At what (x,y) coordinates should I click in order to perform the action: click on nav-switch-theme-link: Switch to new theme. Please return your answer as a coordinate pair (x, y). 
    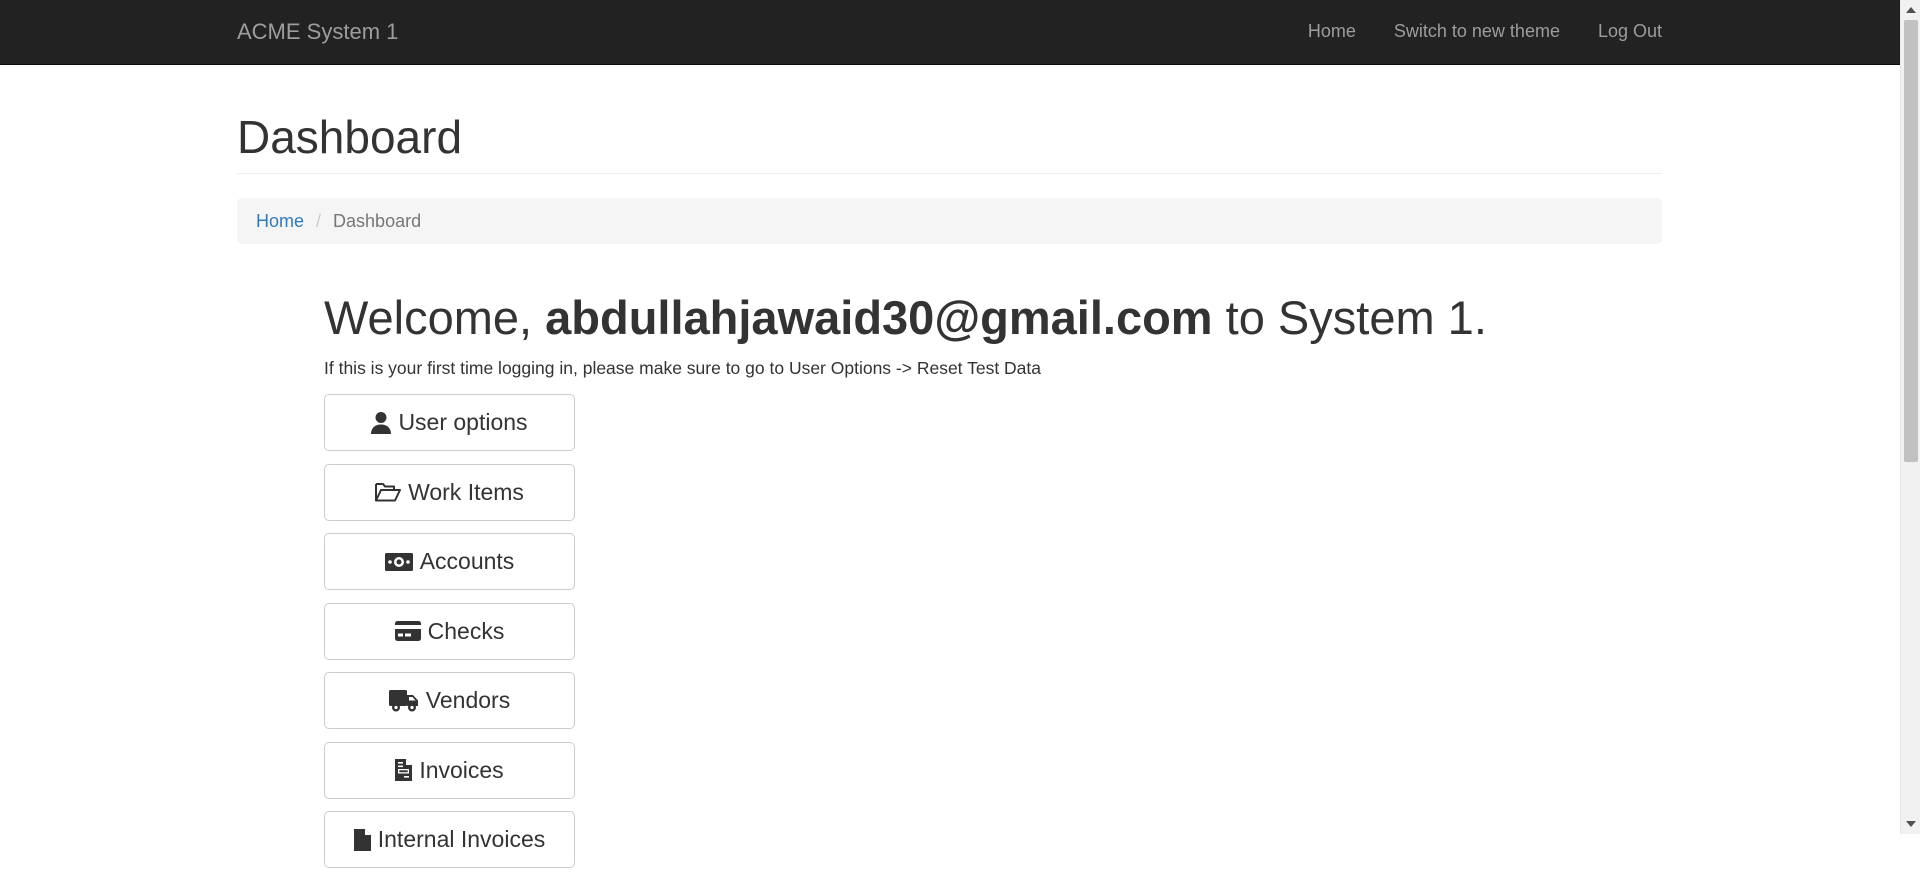
    Looking at the image, I should click on (1477, 31).